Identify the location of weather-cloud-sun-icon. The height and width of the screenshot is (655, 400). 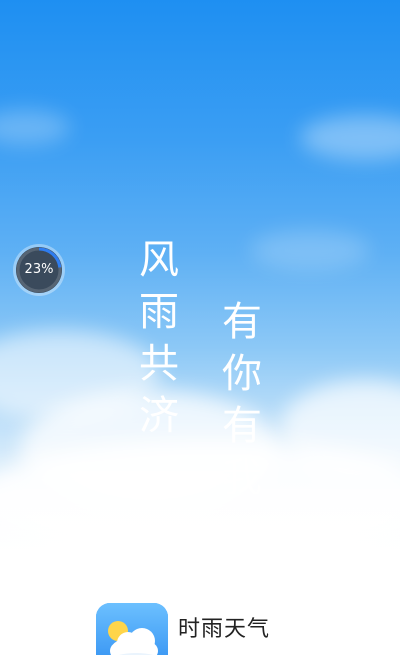
(132, 629).